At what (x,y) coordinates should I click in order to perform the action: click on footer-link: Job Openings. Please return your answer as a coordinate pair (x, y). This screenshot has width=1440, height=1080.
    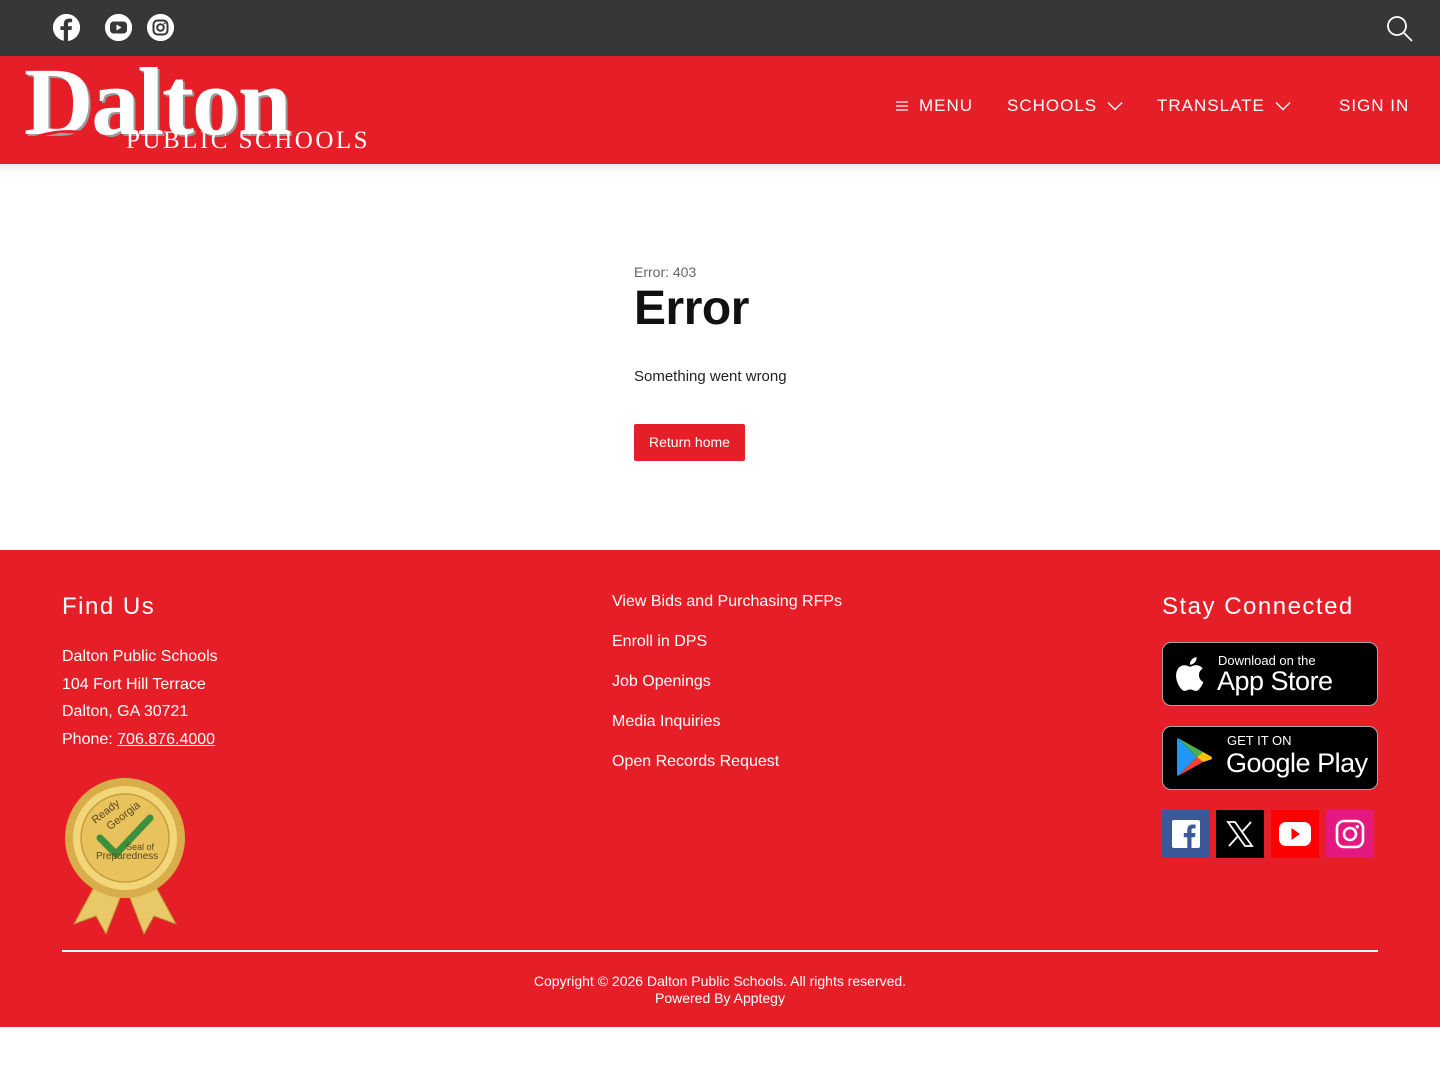
    Looking at the image, I should click on (727, 693).